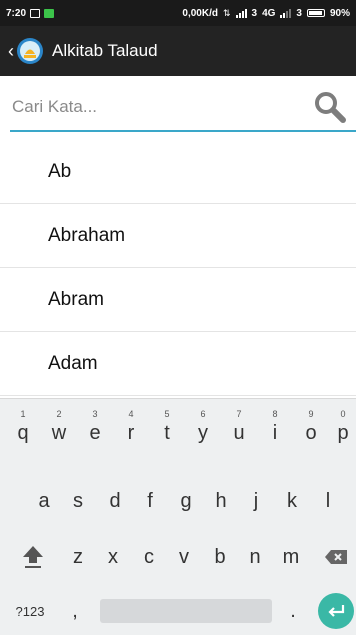 The image size is (356, 635). I want to click on key-u: 7u, so click(239, 433).